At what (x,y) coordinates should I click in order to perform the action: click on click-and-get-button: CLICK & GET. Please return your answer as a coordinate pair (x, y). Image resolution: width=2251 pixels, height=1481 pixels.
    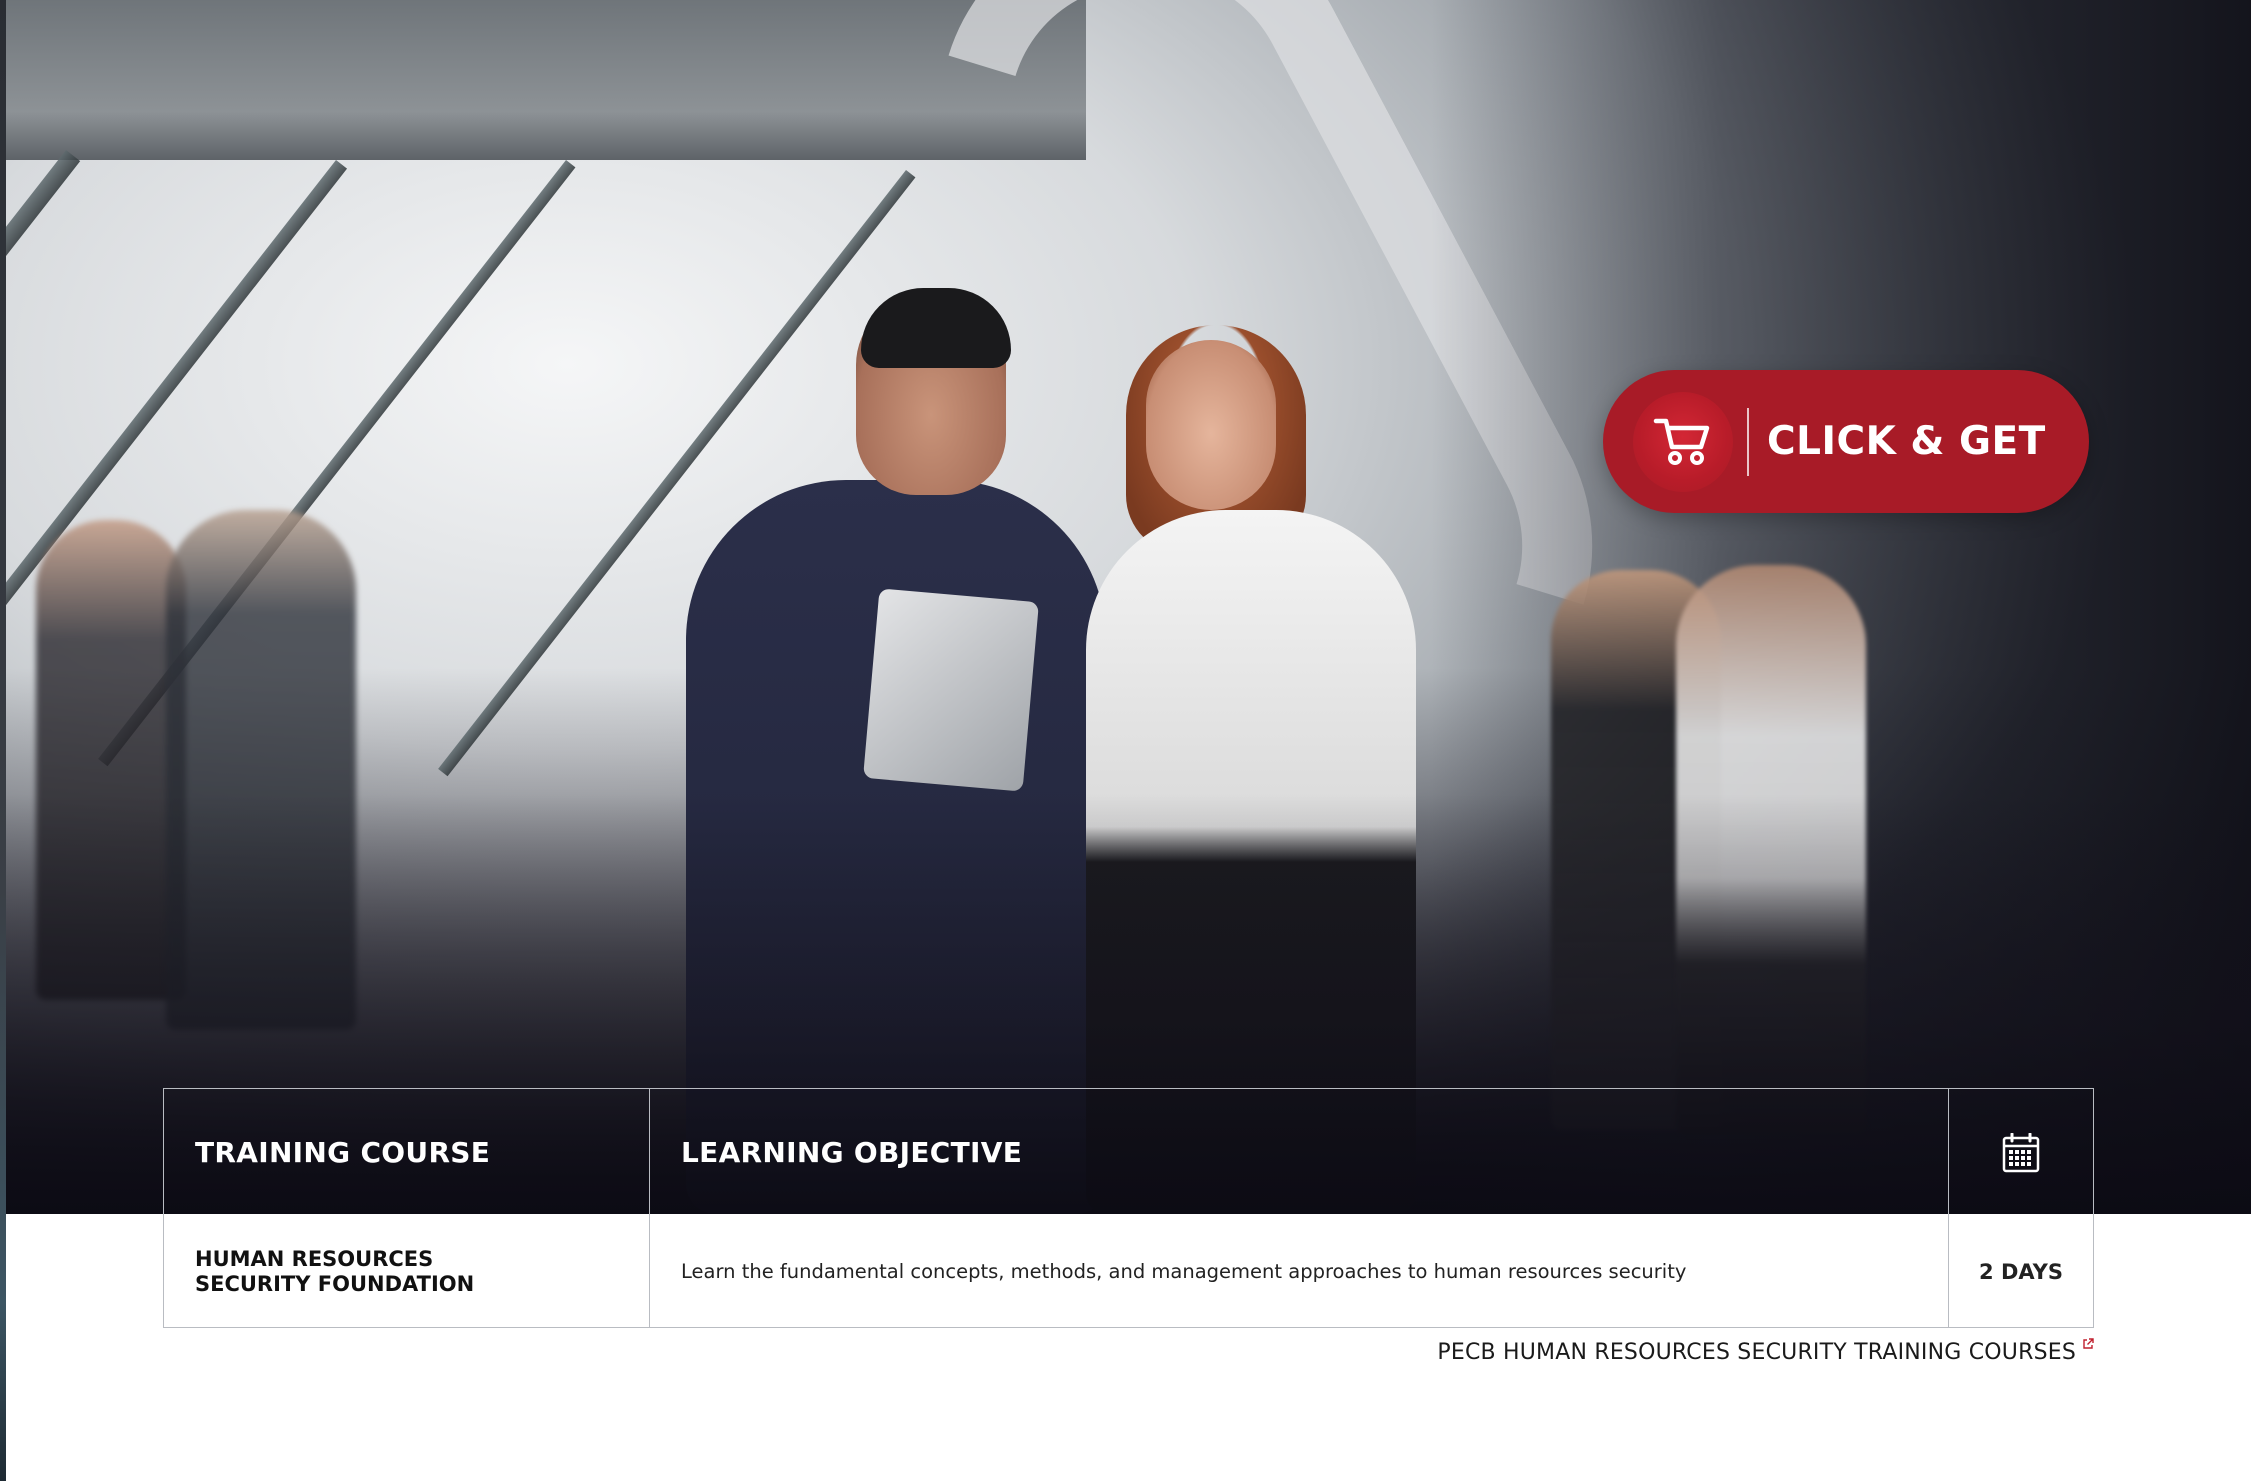
    Looking at the image, I should click on (1846, 441).